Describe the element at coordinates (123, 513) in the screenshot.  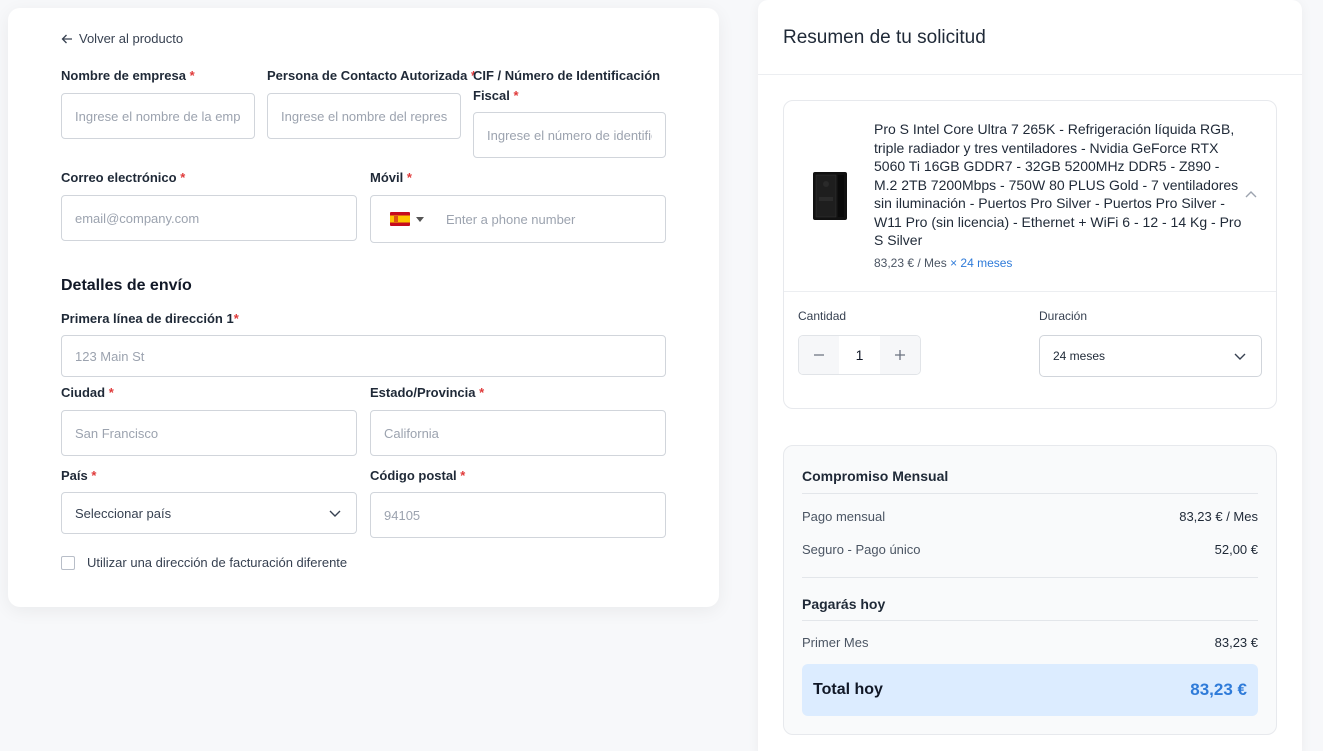
I see `country-select-value: Seleccionar país` at that location.